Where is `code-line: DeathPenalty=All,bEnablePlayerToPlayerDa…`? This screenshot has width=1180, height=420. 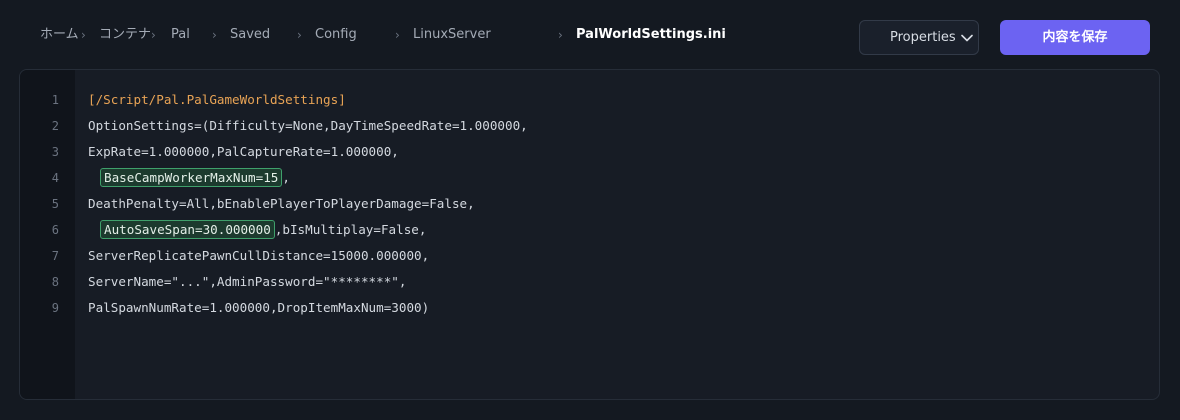
code-line: DeathPenalty=All,bEnablePlayerToPlayerDa… is located at coordinates (281, 204).